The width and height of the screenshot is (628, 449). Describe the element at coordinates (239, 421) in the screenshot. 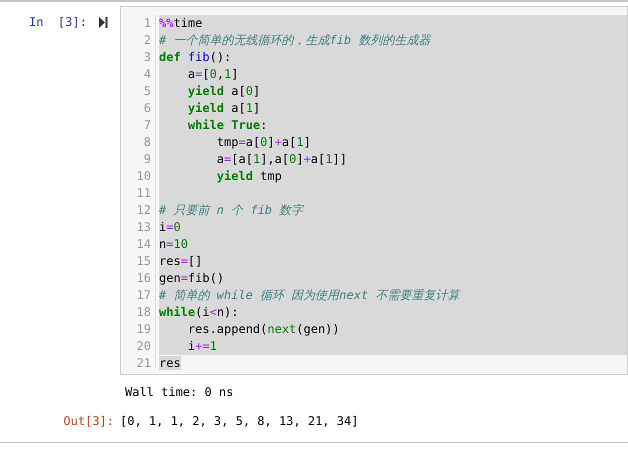

I see `output-value: [0, 1, 1, 2, 3, 5, 8, 13, 21, 34]` at that location.